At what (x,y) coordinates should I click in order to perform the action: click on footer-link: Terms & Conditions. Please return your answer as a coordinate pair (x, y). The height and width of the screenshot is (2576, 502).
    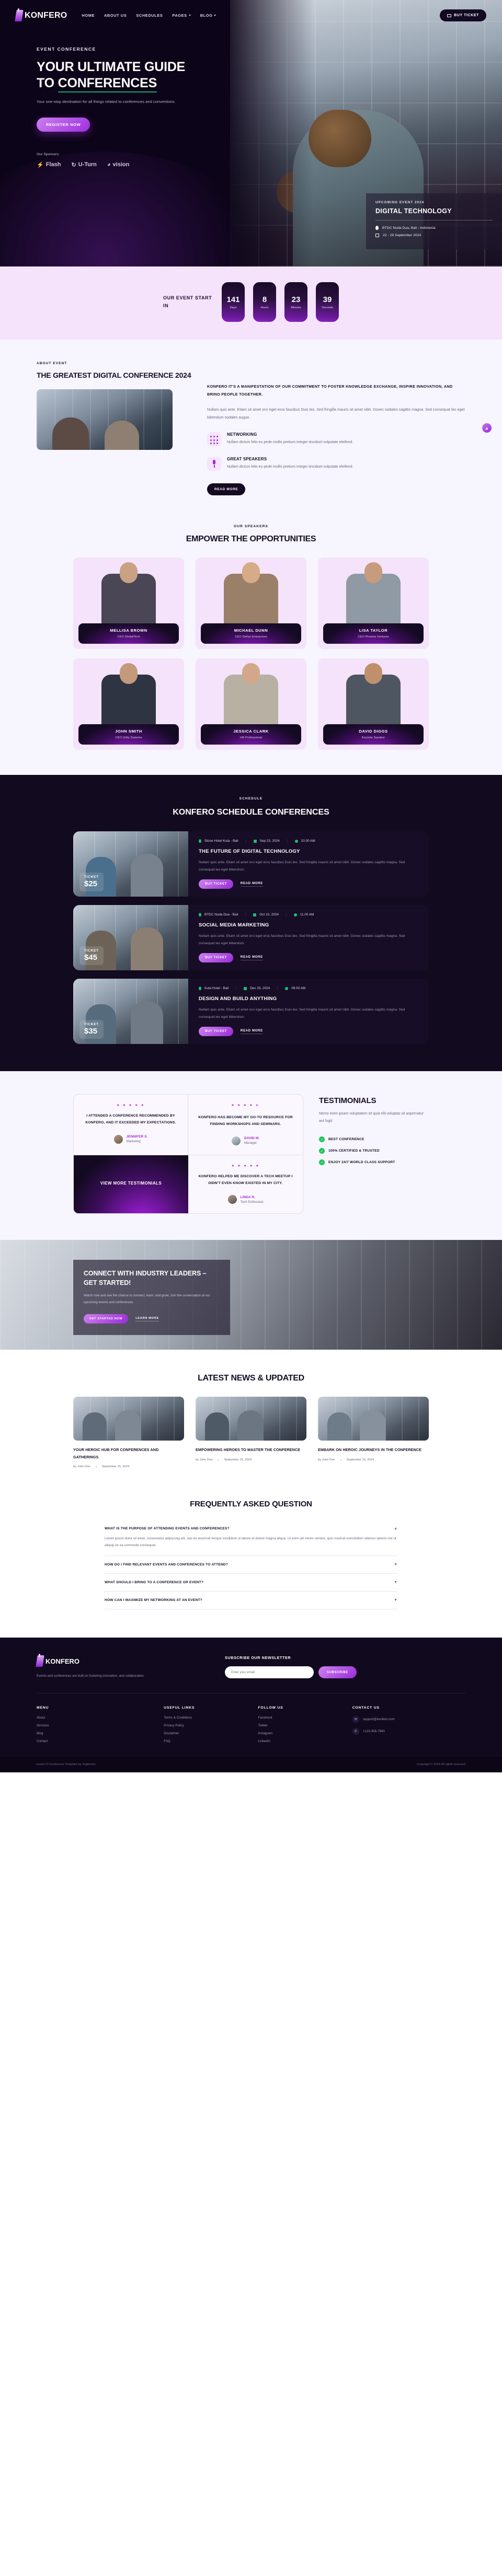
    Looking at the image, I should click on (211, 1718).